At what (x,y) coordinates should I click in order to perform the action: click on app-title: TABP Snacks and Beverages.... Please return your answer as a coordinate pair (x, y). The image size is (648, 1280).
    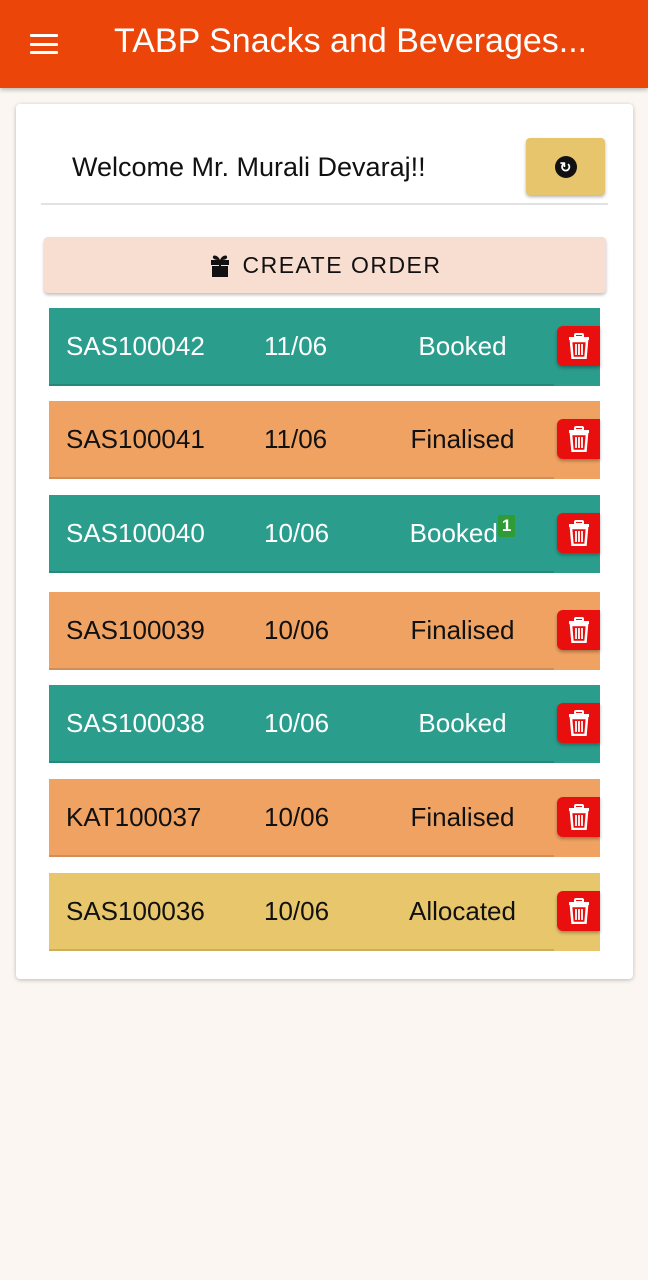
    Looking at the image, I should click on (351, 41).